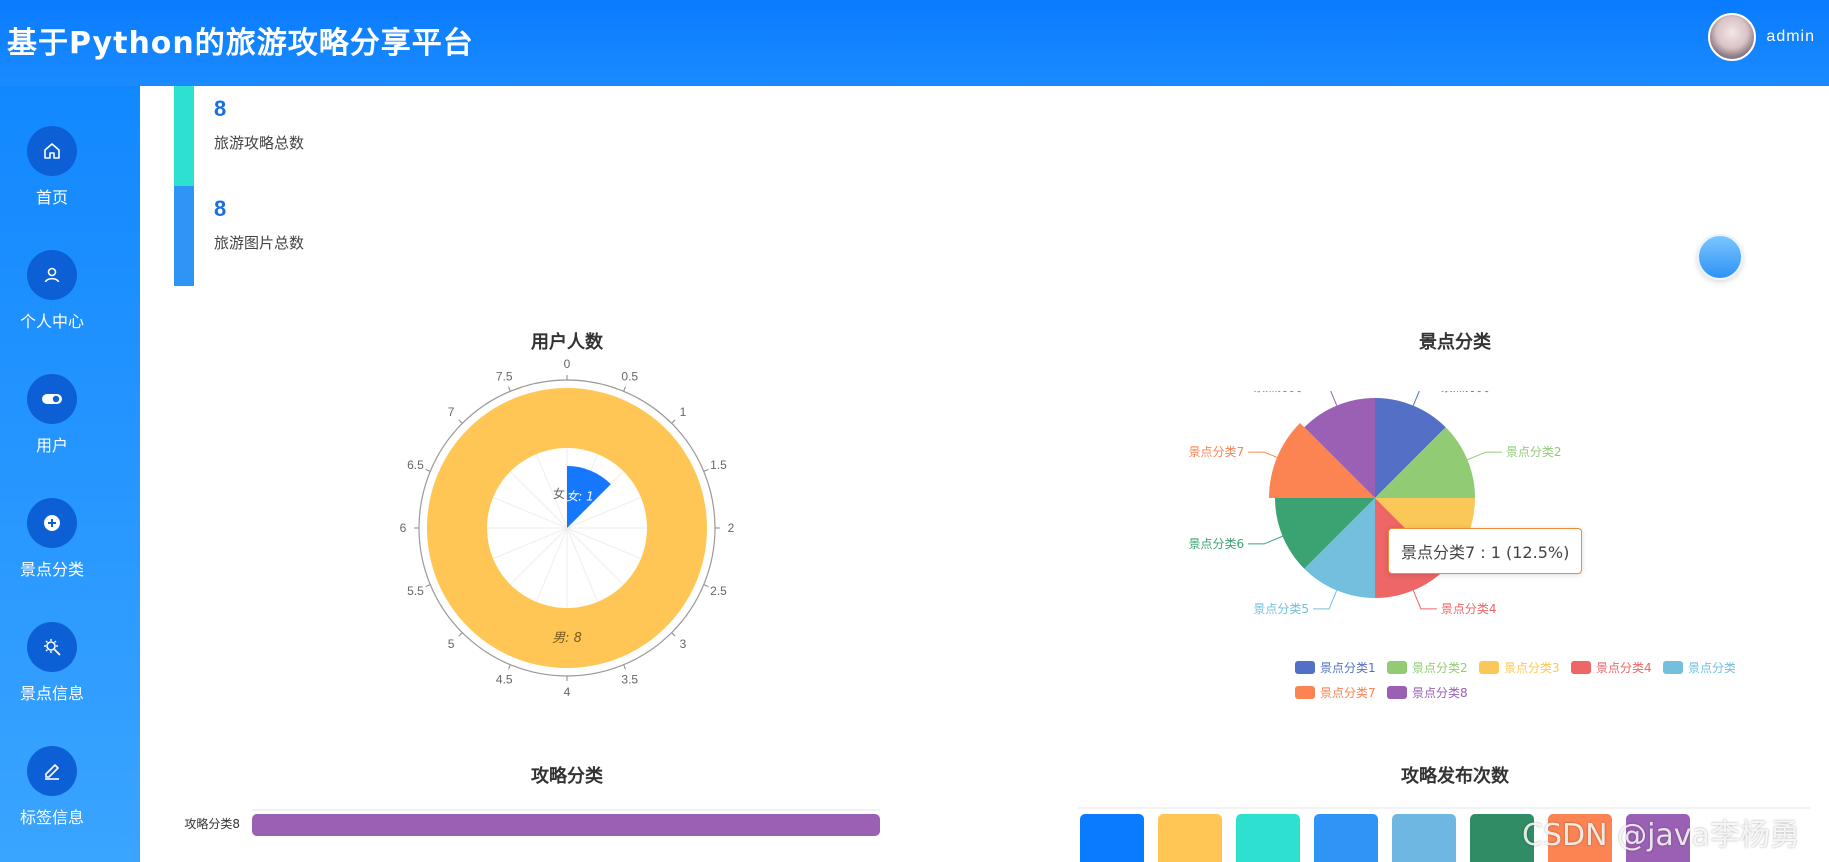  Describe the element at coordinates (504, 376) in the screenshot. I see `polar-tick-label: 7.5` at that location.